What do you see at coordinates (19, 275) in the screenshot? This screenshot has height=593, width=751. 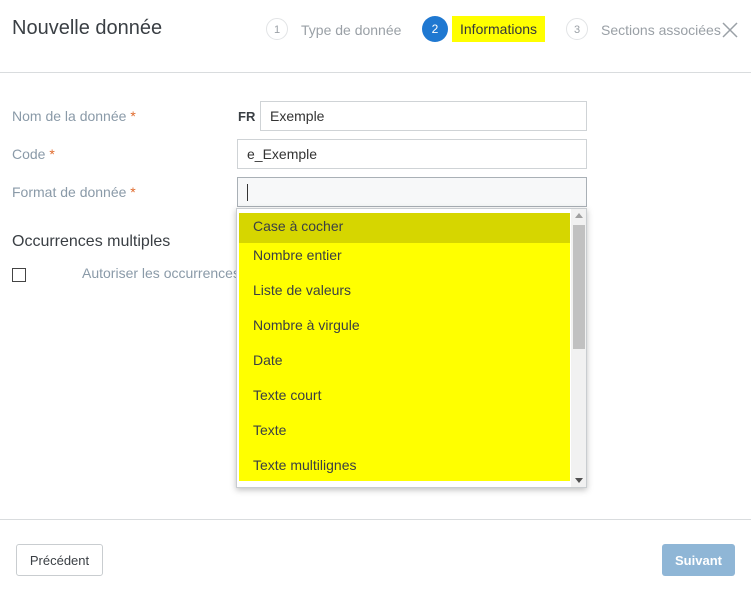 I see `multiple-occurrences-checkbox` at bounding box center [19, 275].